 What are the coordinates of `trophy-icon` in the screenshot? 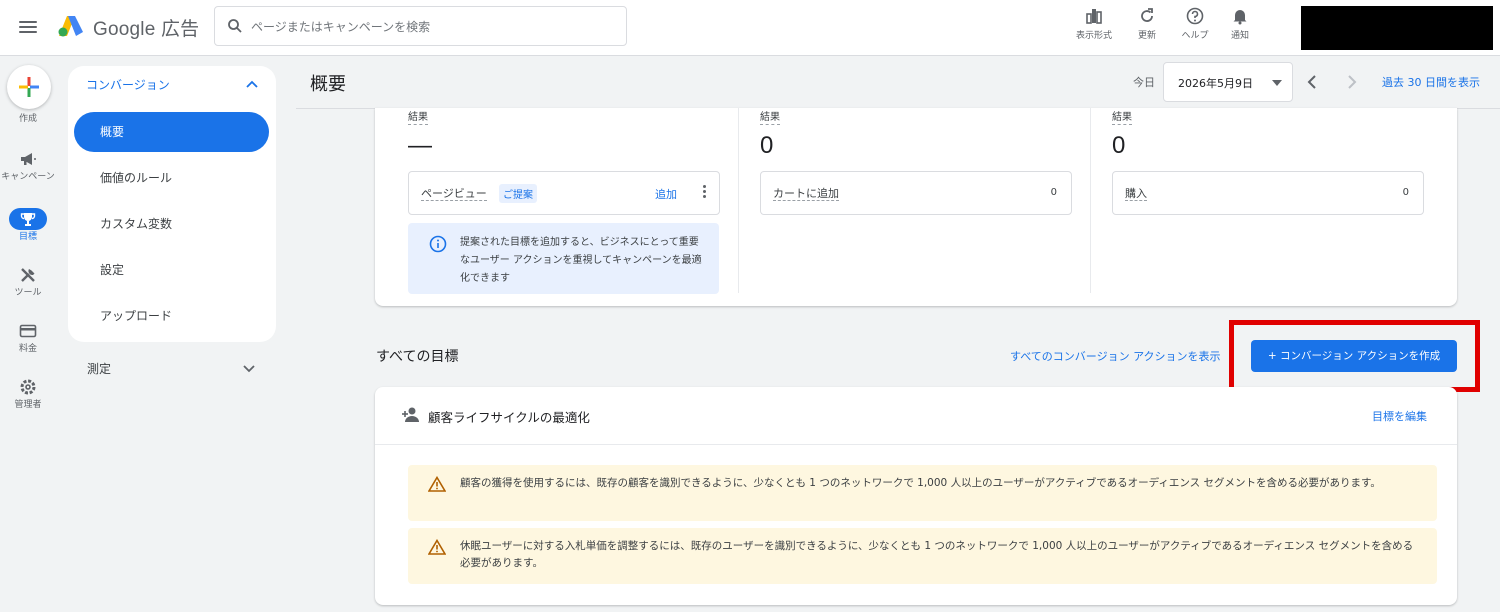 It's located at (28, 219).